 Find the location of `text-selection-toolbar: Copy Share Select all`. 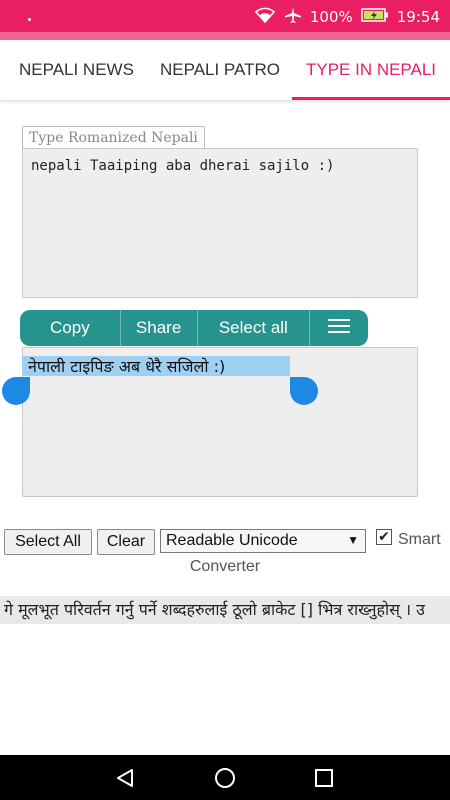

text-selection-toolbar: Copy Share Select all is located at coordinates (194, 328).